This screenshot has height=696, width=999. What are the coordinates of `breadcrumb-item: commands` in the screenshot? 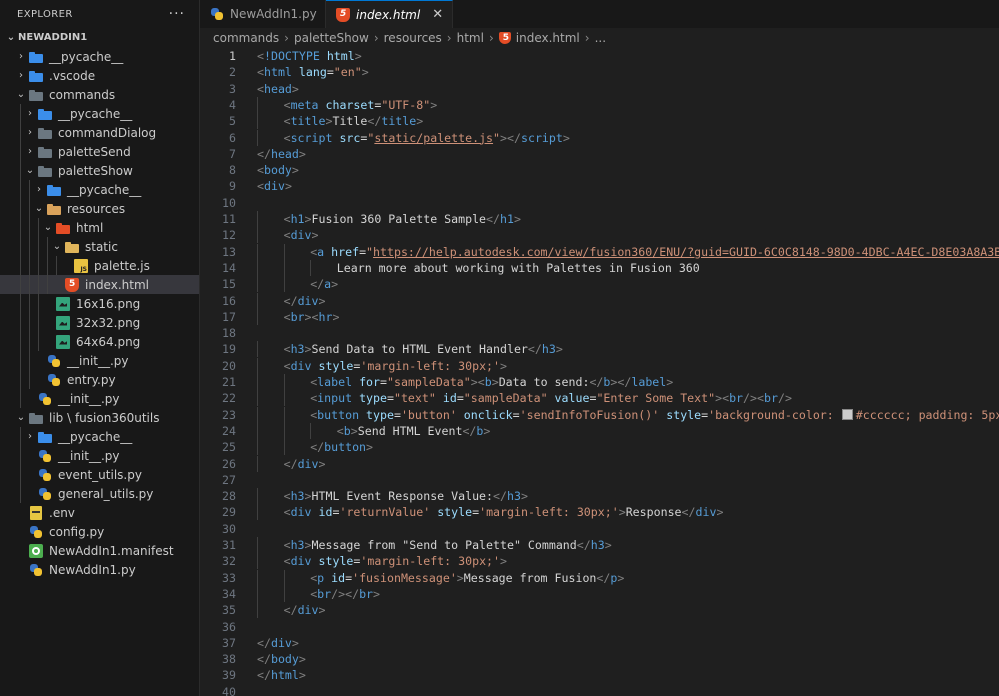 It's located at (246, 38).